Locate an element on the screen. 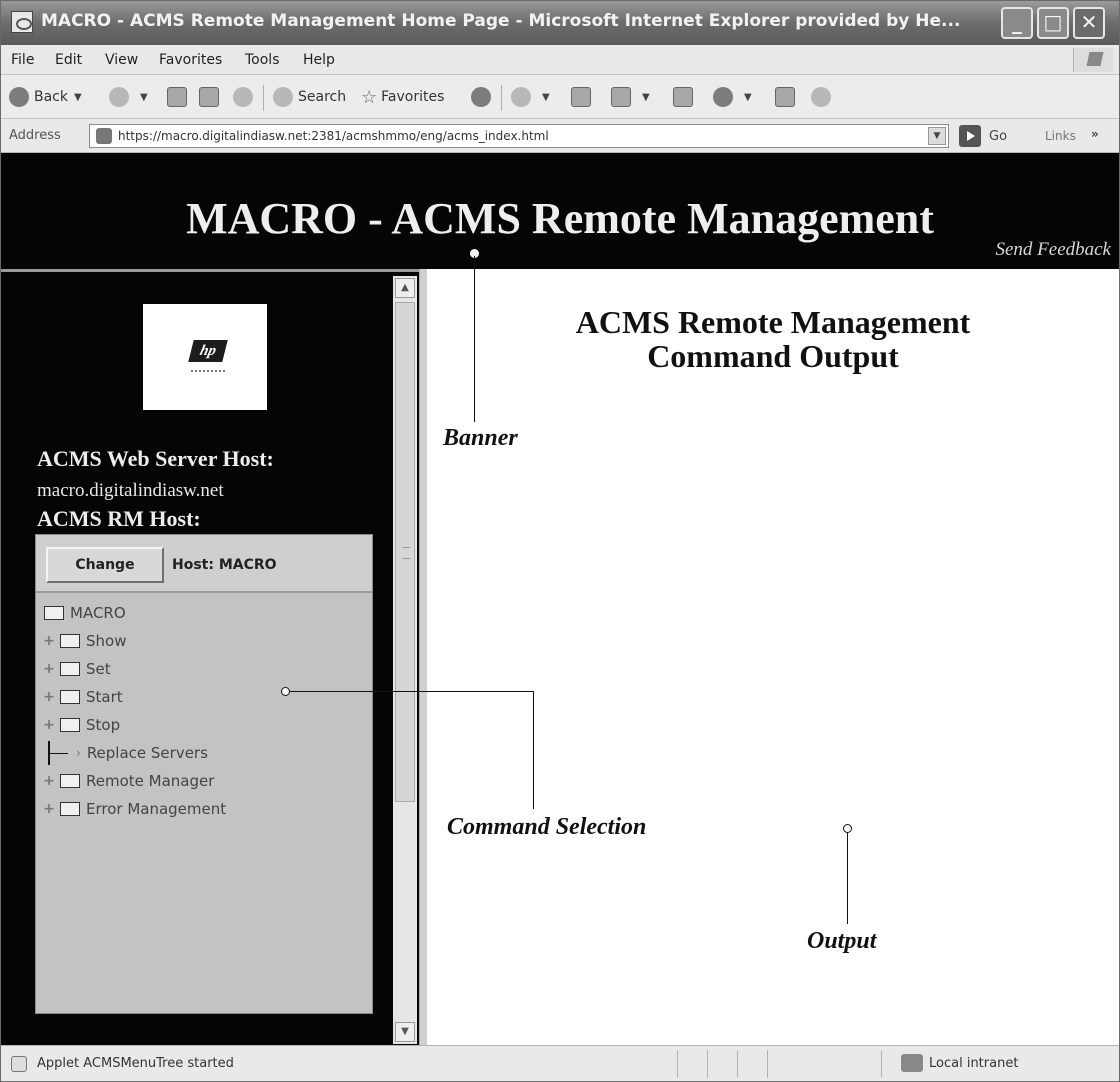 The width and height of the screenshot is (1120, 1082). back-arrow-icon is located at coordinates (19, 97).